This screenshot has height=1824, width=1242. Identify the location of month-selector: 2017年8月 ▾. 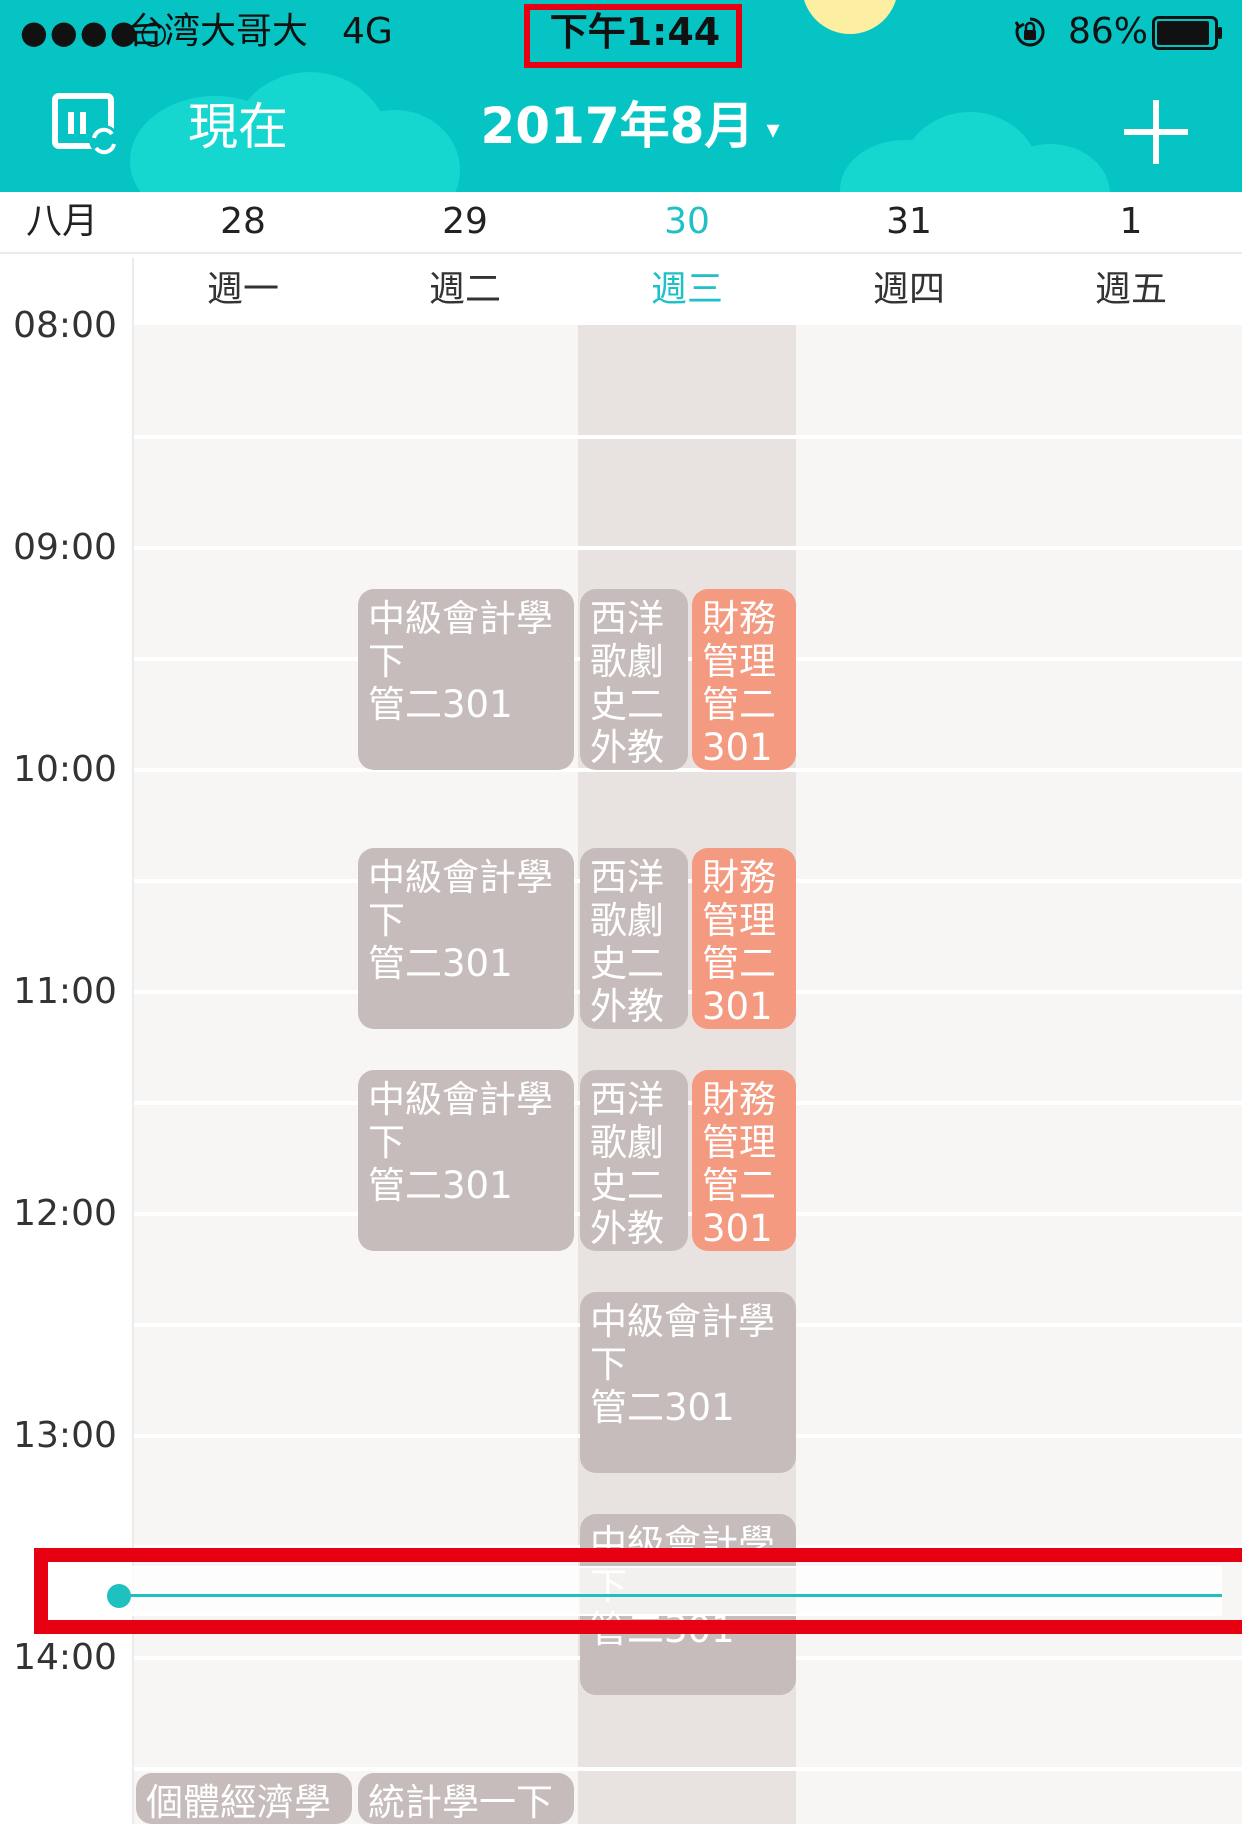
(630, 128).